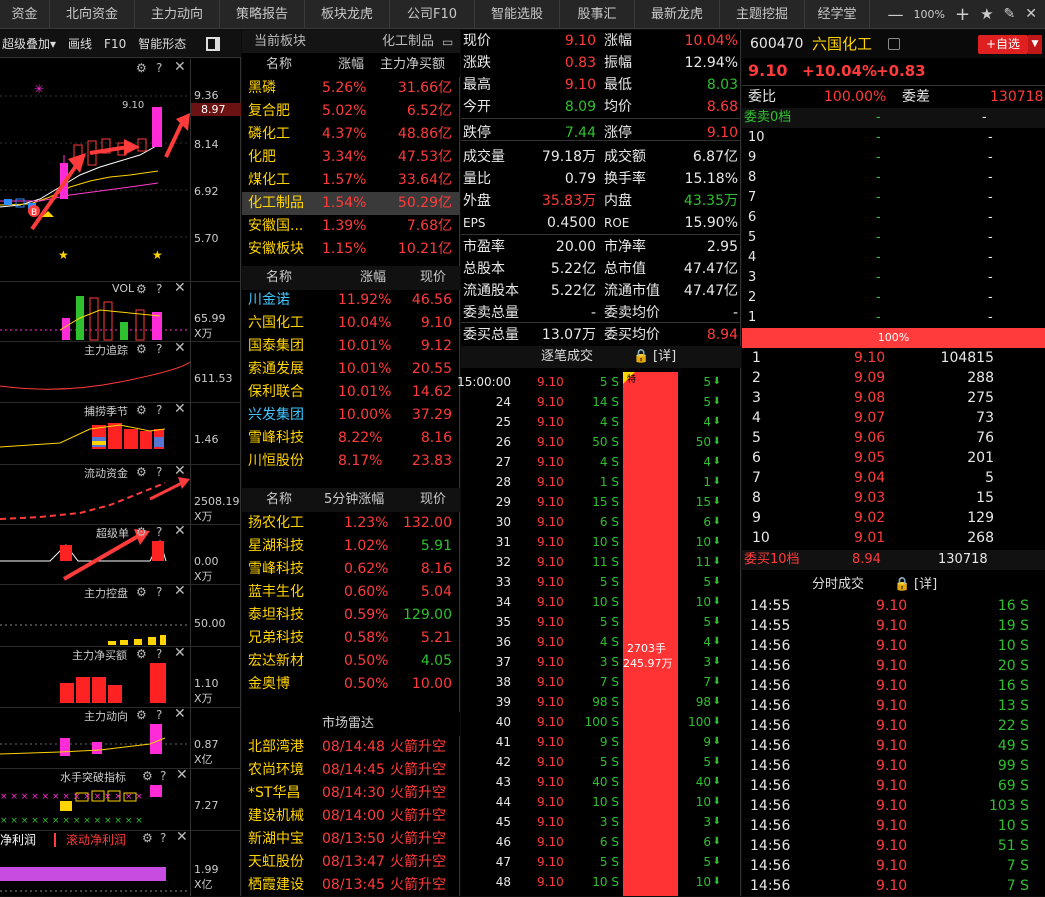  Describe the element at coordinates (177, 14) in the screenshot. I see `tab-zhulidongxiang: 主力动向` at that location.